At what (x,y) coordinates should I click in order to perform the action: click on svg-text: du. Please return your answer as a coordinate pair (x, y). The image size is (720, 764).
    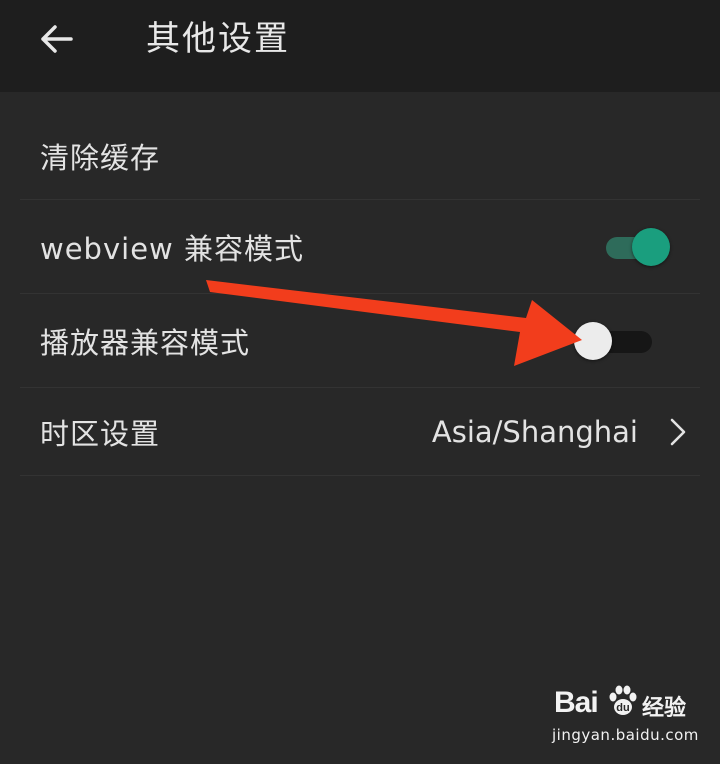
    Looking at the image, I should click on (622, 708).